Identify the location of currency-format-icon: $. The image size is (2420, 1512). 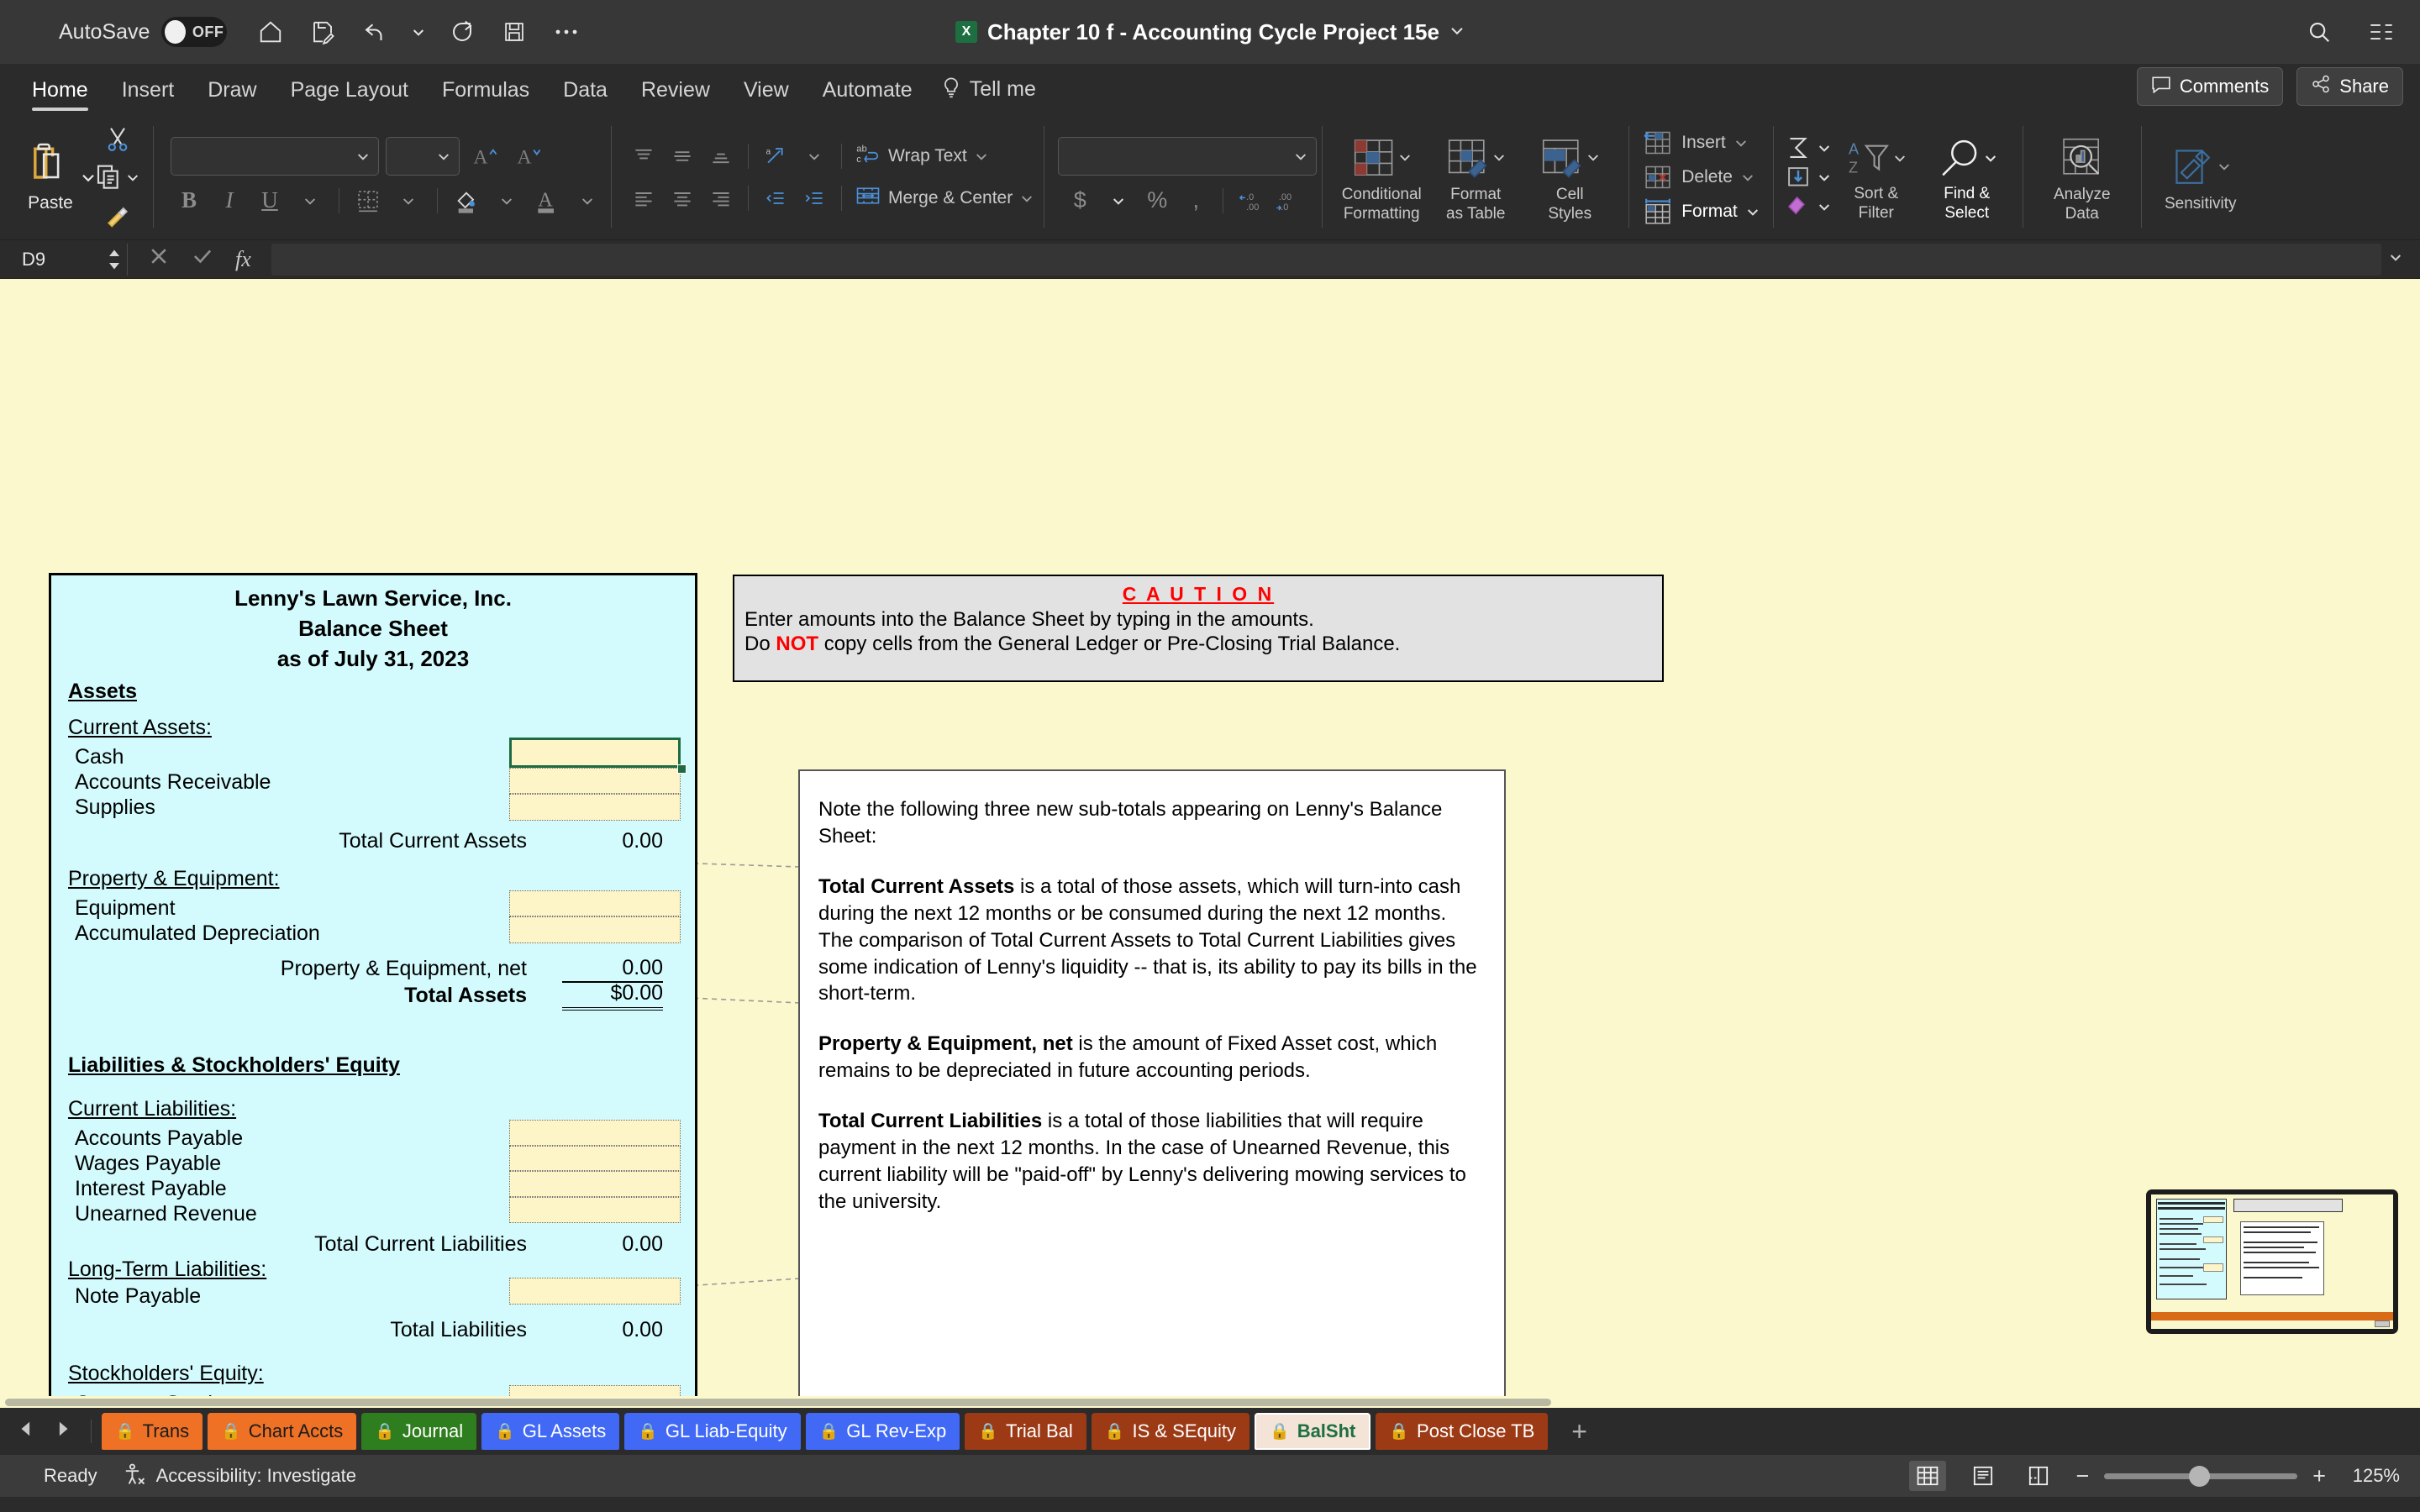
(1079, 201).